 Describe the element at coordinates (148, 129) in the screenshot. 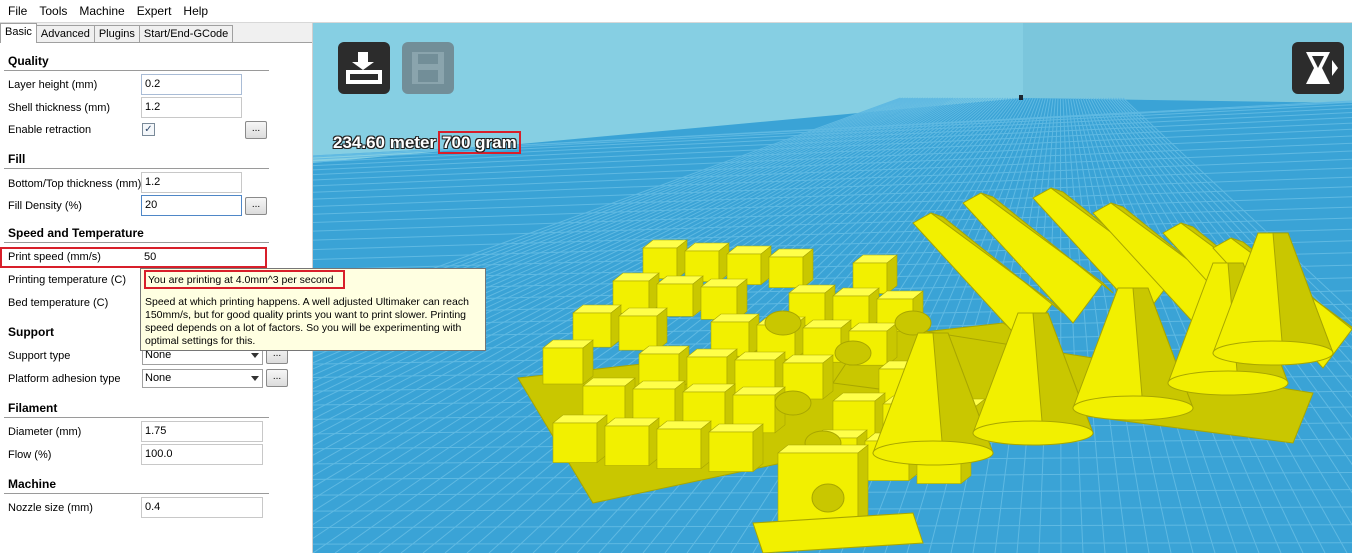

I see `enable-retraction-checkbox: ✓` at that location.